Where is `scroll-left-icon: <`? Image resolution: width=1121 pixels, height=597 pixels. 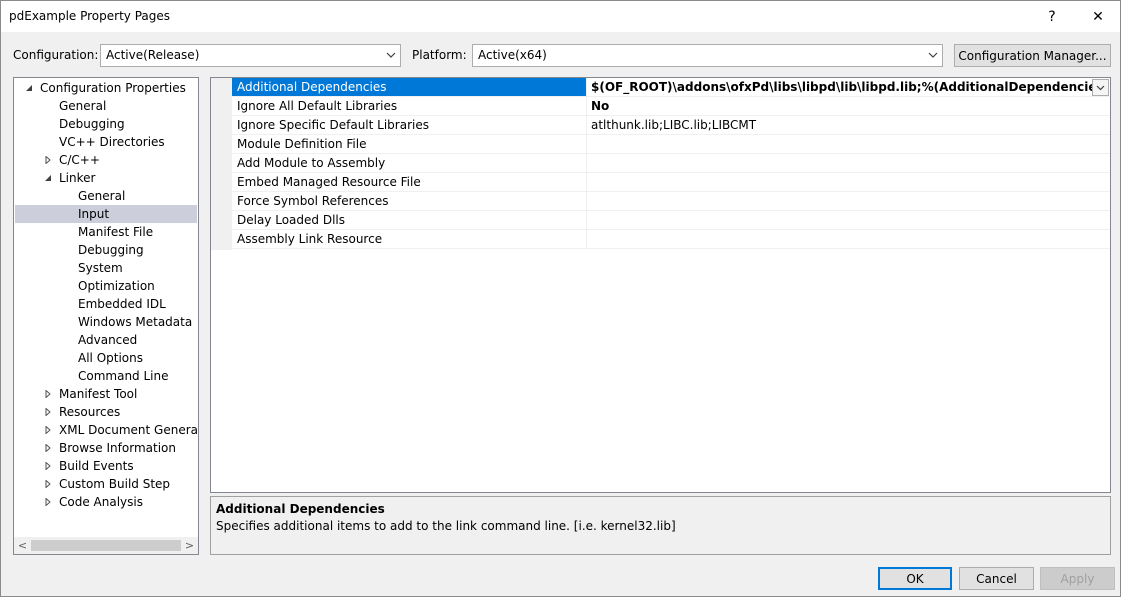 scroll-left-icon: < is located at coordinates (22, 545).